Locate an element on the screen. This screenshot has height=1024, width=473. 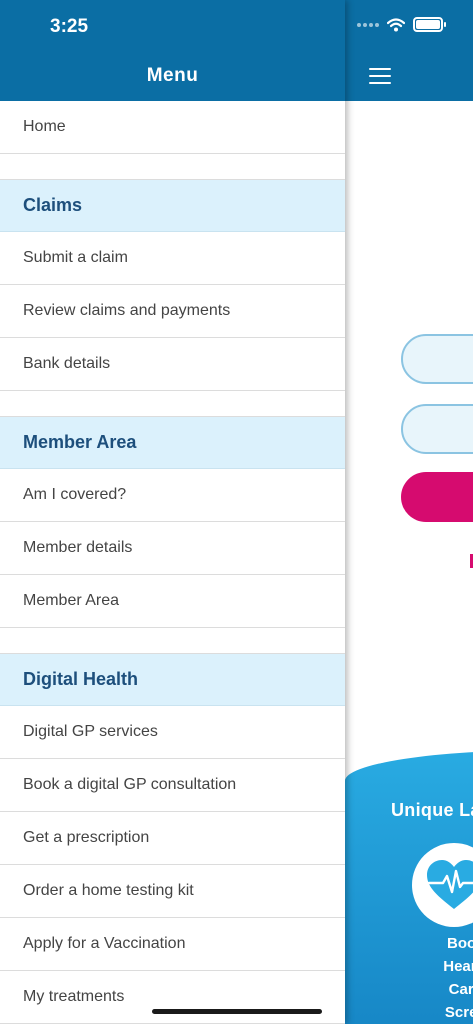
status-icons is located at coordinates (401, 24).